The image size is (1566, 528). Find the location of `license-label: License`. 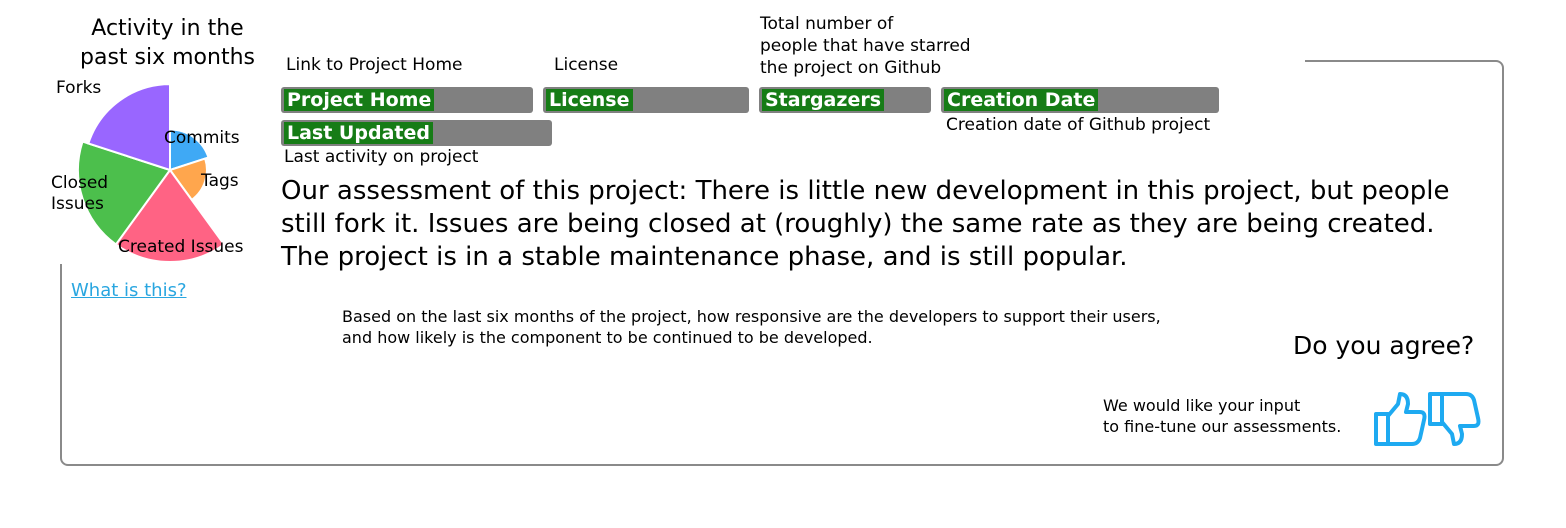

license-label: License is located at coordinates (589, 100).